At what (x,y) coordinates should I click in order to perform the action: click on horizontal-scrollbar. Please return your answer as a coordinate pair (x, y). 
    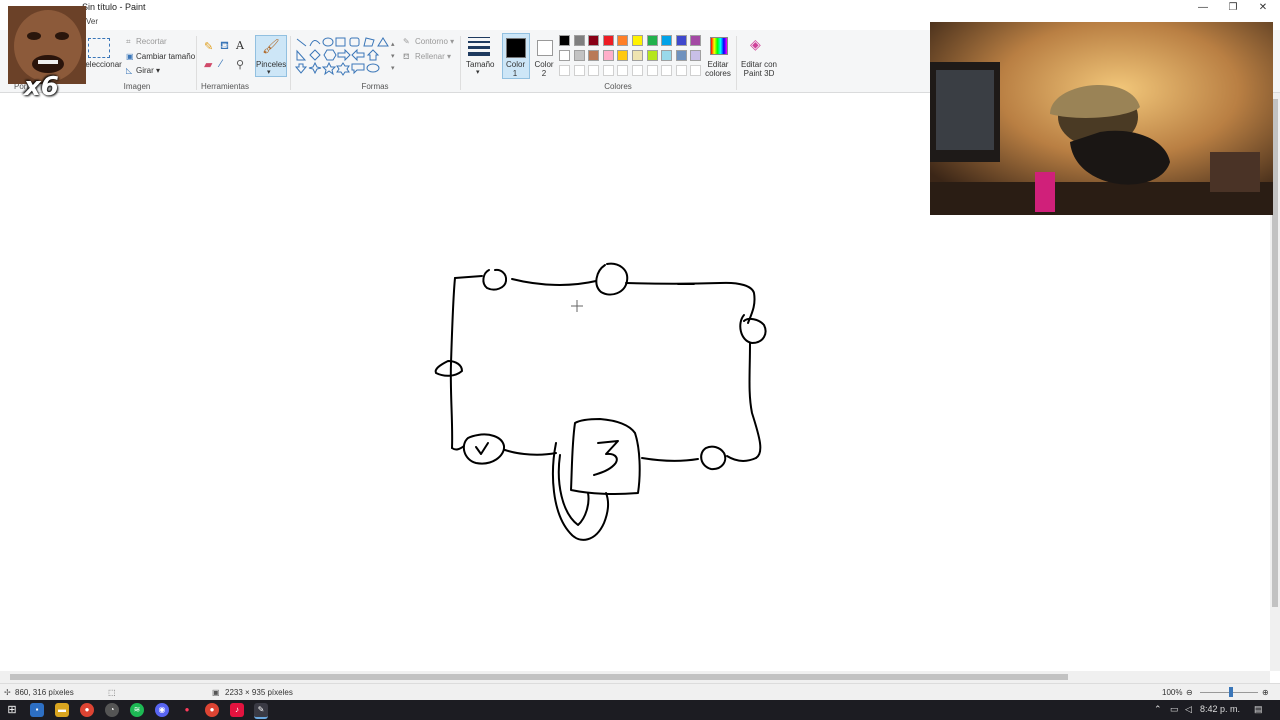
    Looking at the image, I should click on (635, 677).